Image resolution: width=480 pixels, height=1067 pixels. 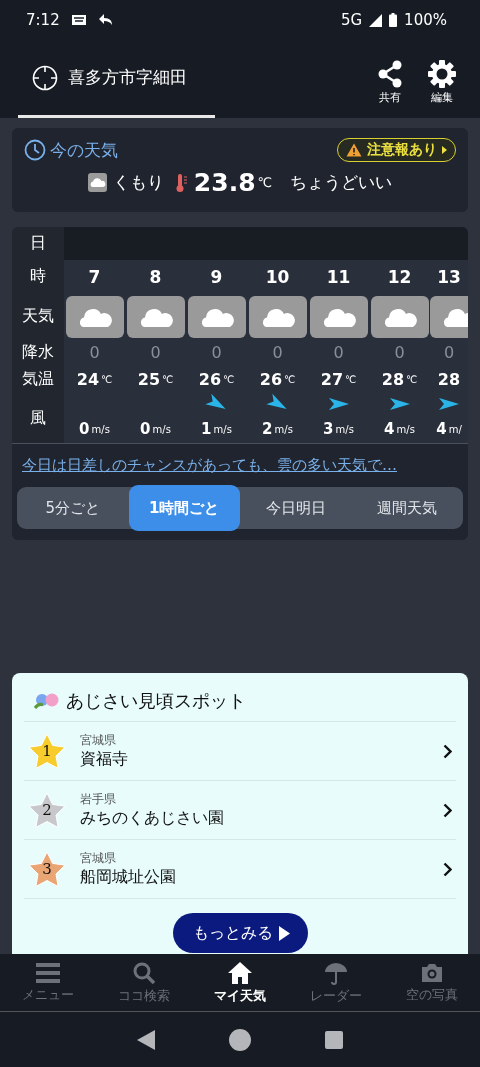 I want to click on network-label: 5G, so click(x=351, y=20).